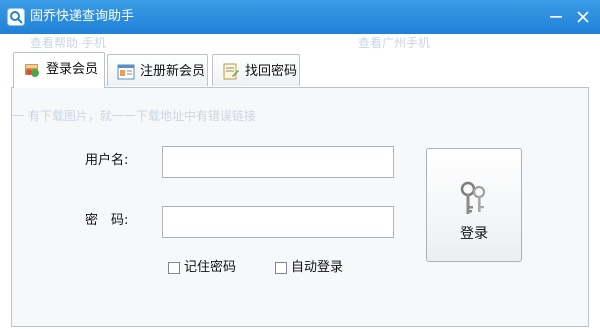 This screenshot has width=600, height=329. What do you see at coordinates (173, 71) in the screenshot?
I see `tab-label: 注册新会员` at bounding box center [173, 71].